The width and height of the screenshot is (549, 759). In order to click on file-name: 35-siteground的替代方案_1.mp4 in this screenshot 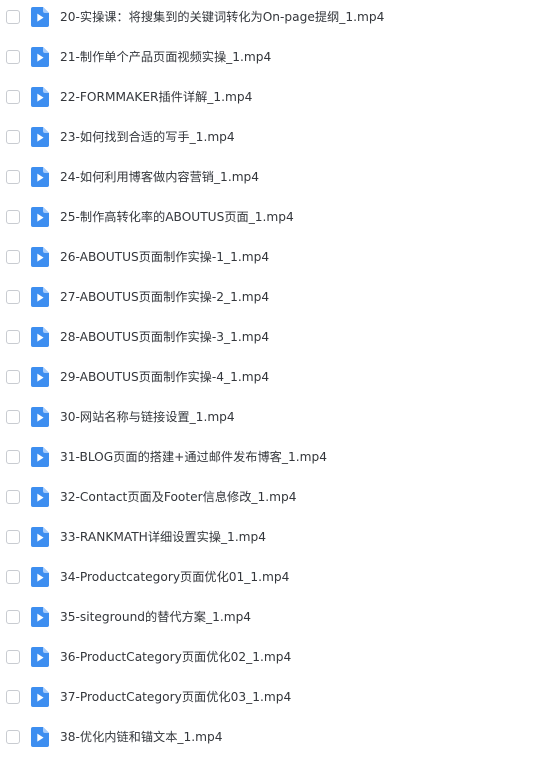, I will do `click(156, 617)`.